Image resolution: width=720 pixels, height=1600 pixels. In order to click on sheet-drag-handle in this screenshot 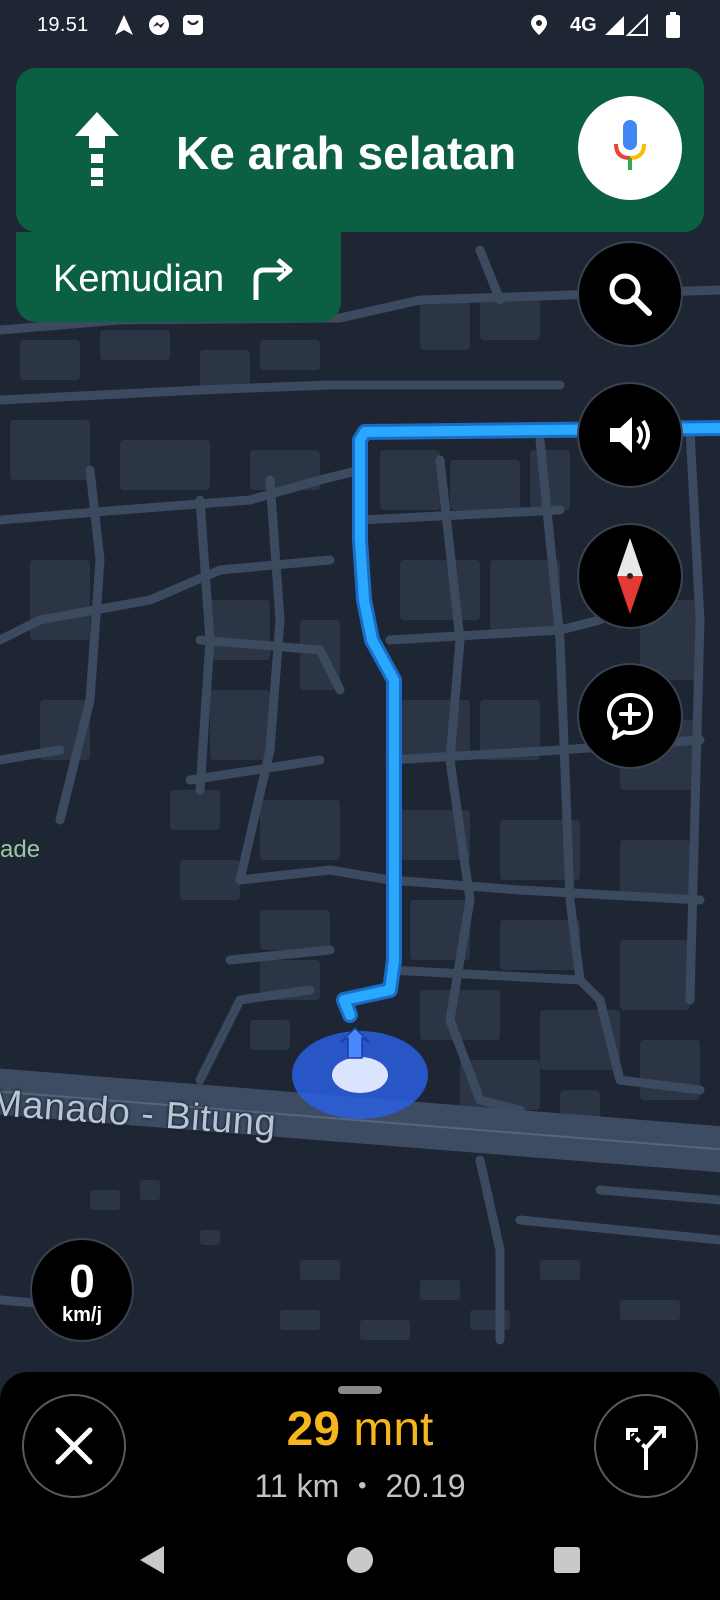, I will do `click(360, 1390)`.